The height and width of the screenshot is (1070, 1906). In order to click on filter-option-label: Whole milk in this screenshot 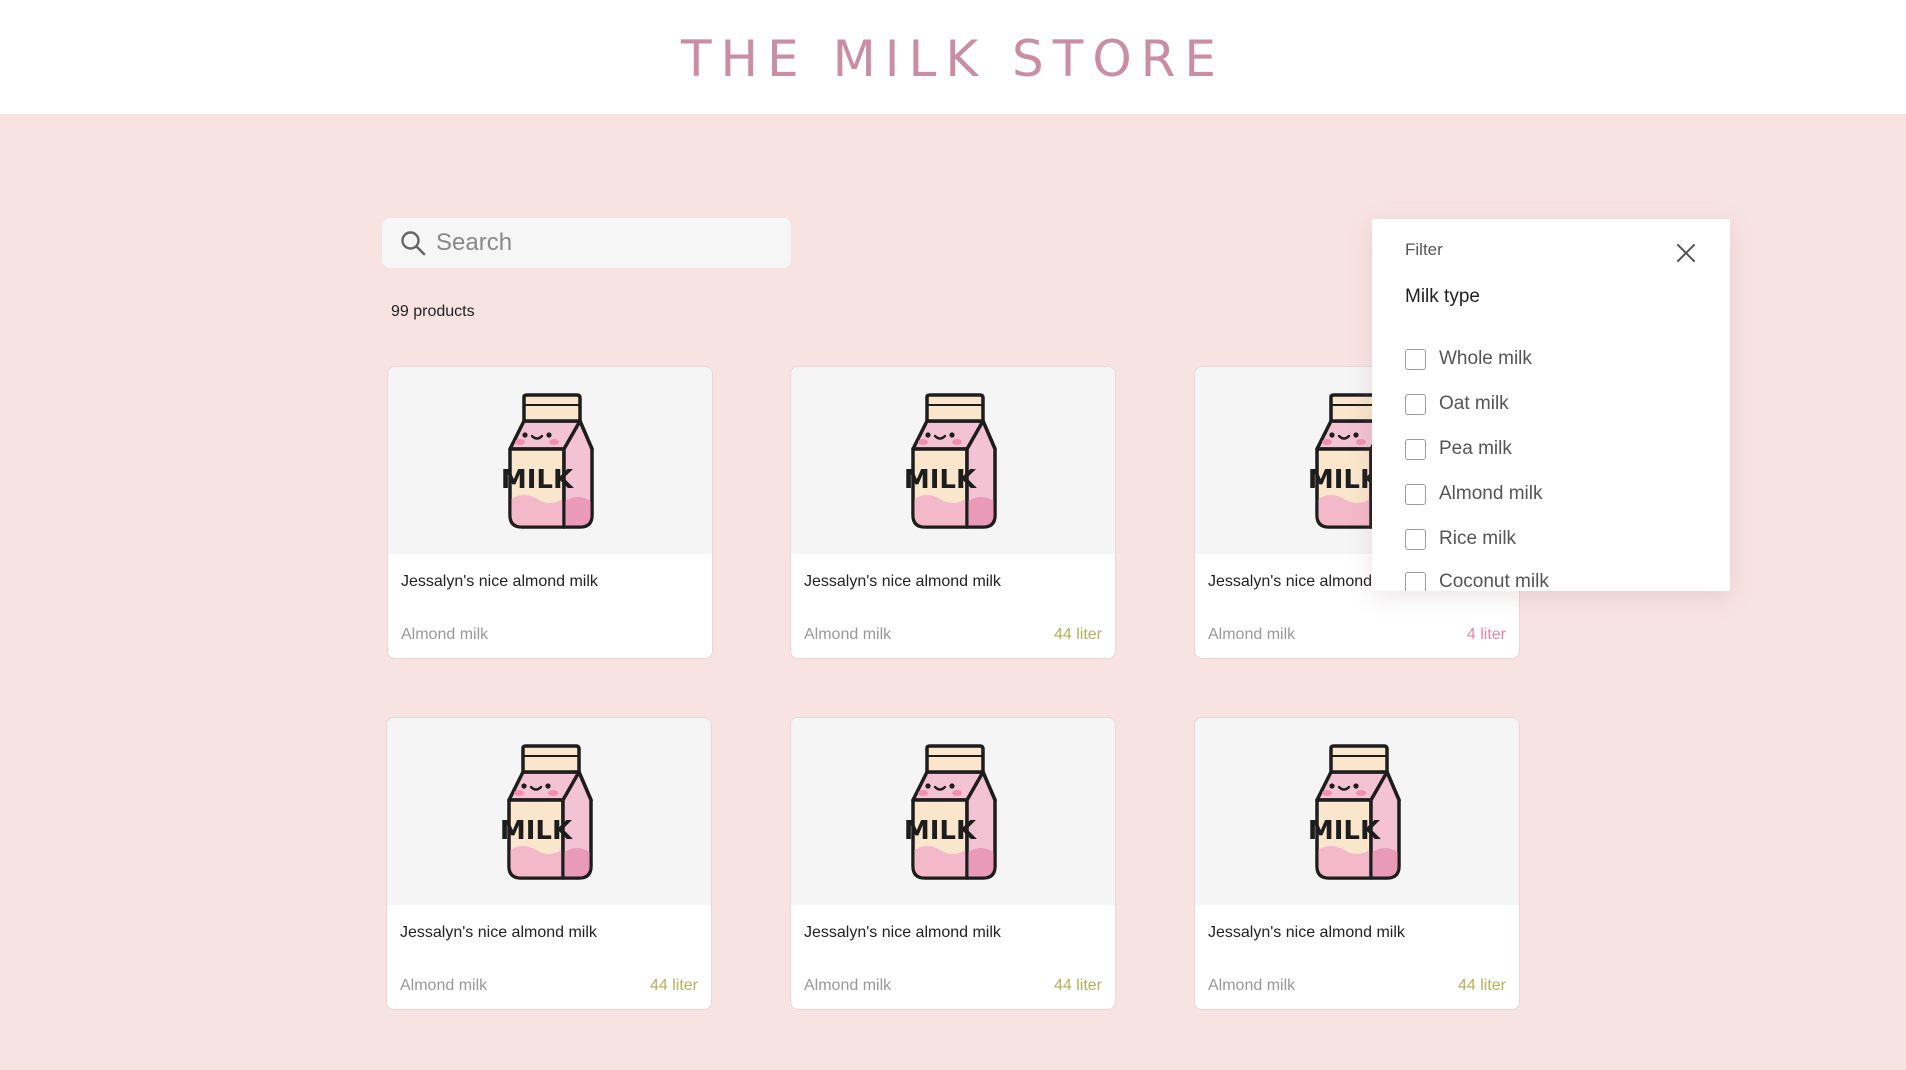, I will do `click(1485, 358)`.